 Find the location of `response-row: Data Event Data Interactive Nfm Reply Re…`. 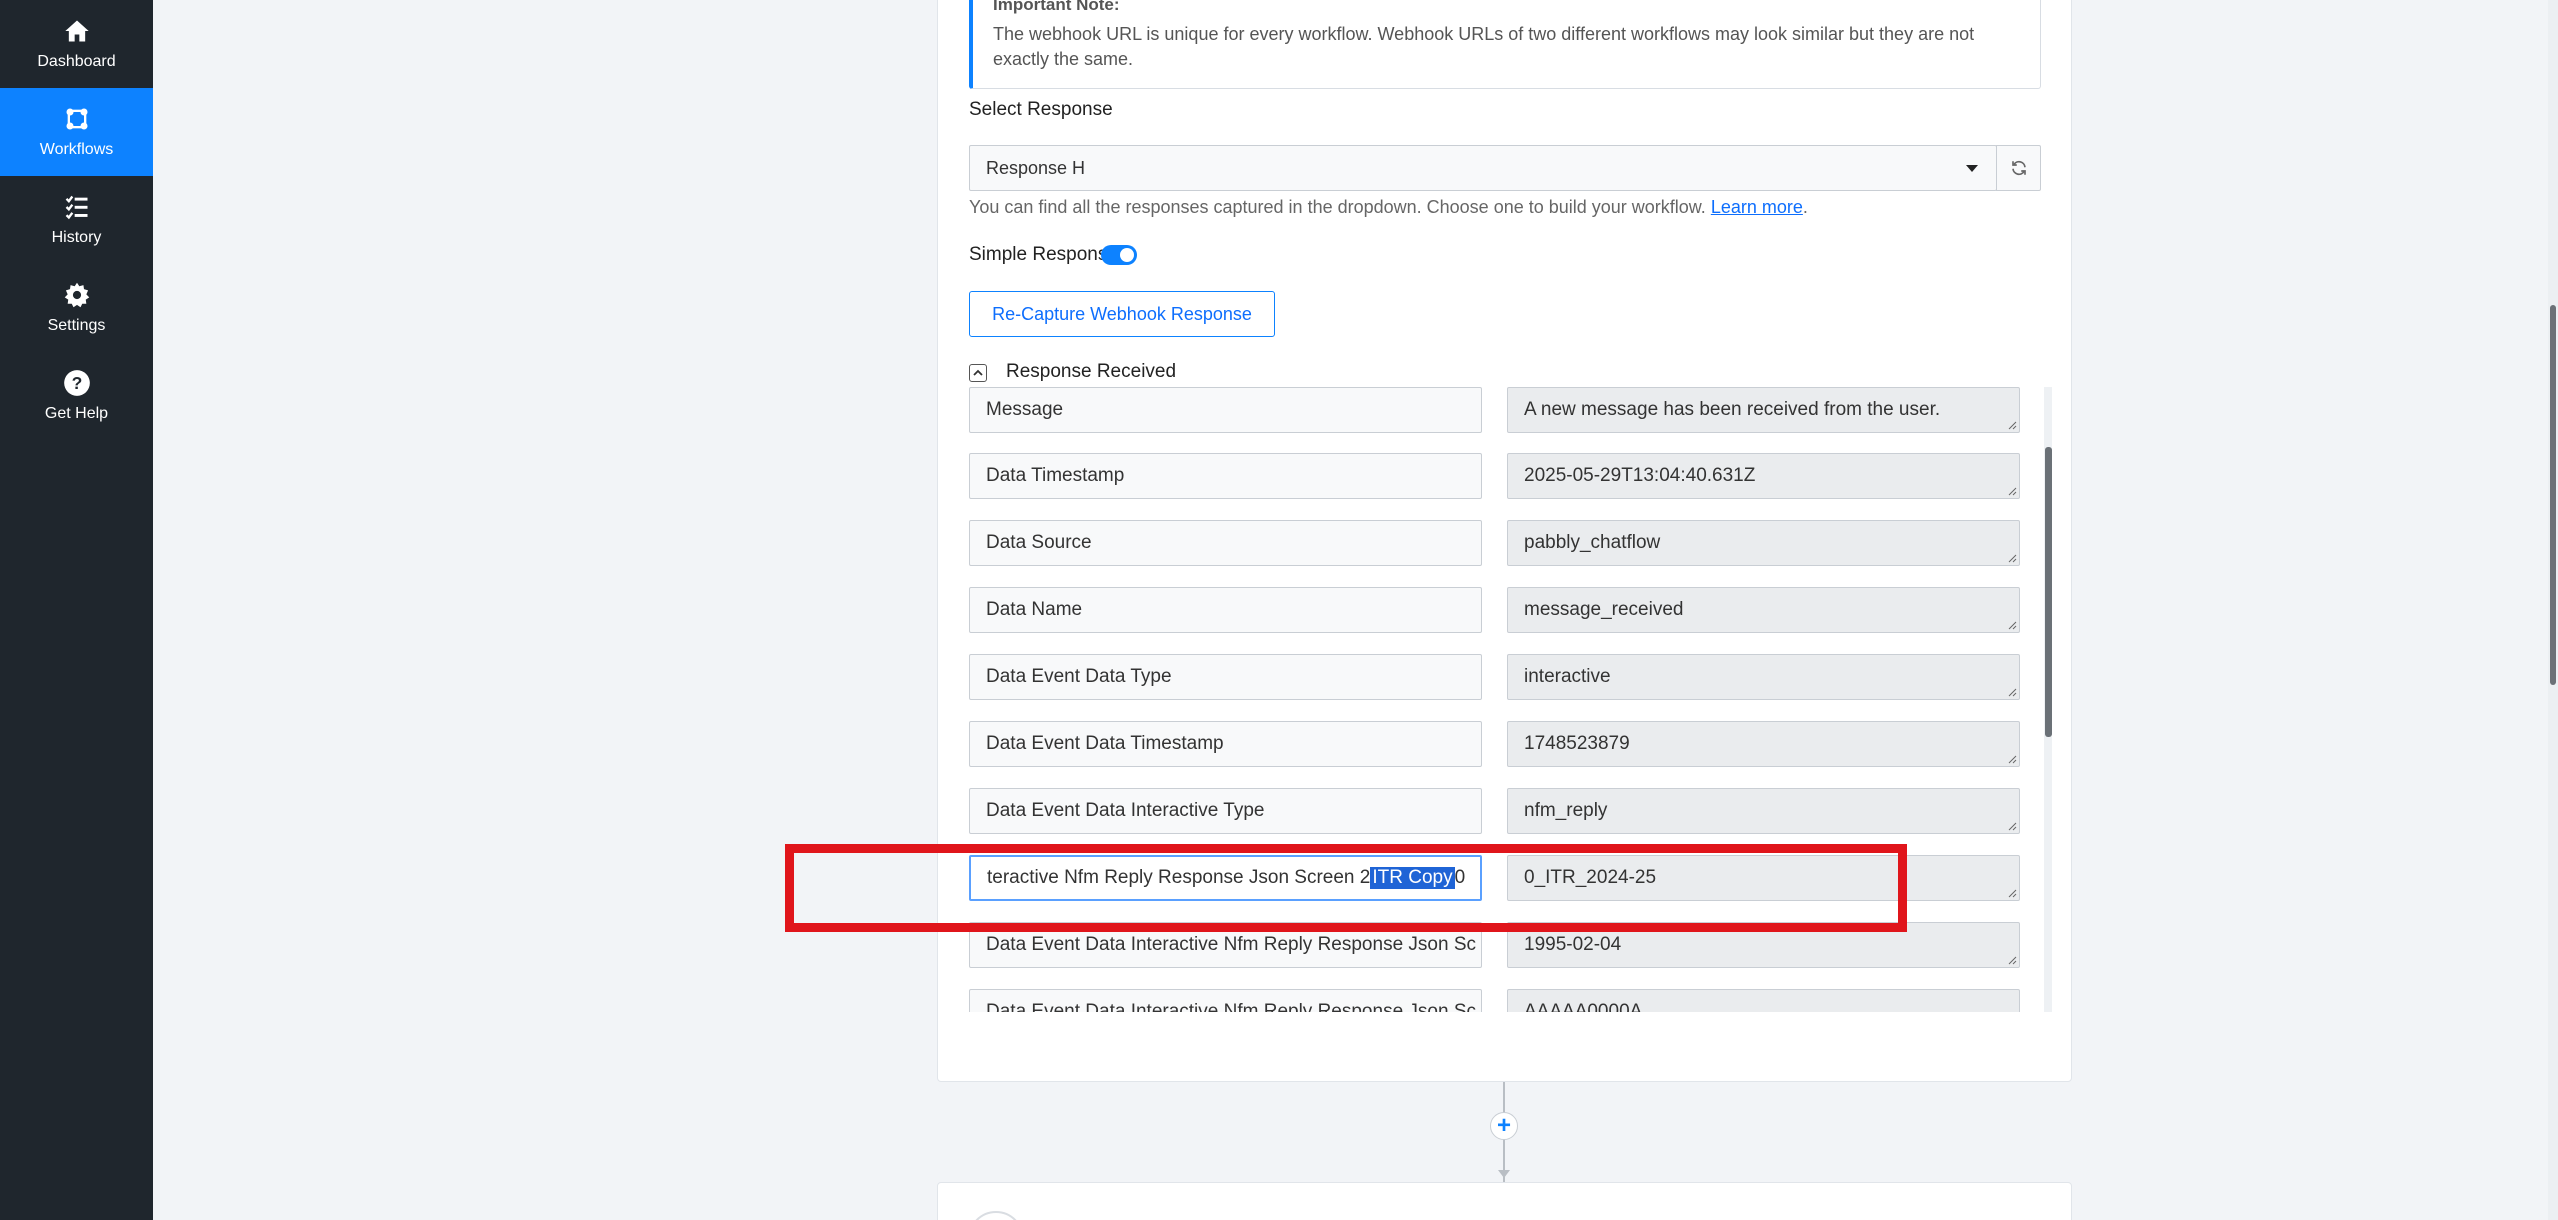

response-row: Data Event Data Interactive Nfm Reply Re… is located at coordinates (1494, 1000).